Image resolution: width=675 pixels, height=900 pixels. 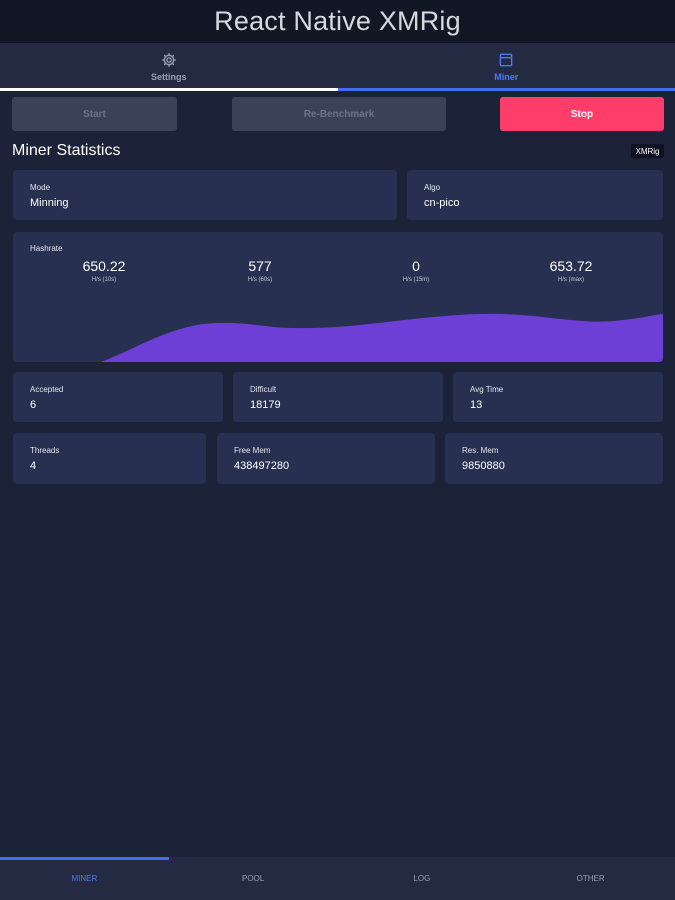 I want to click on tab-settings-label: Settings, so click(x=168, y=77).